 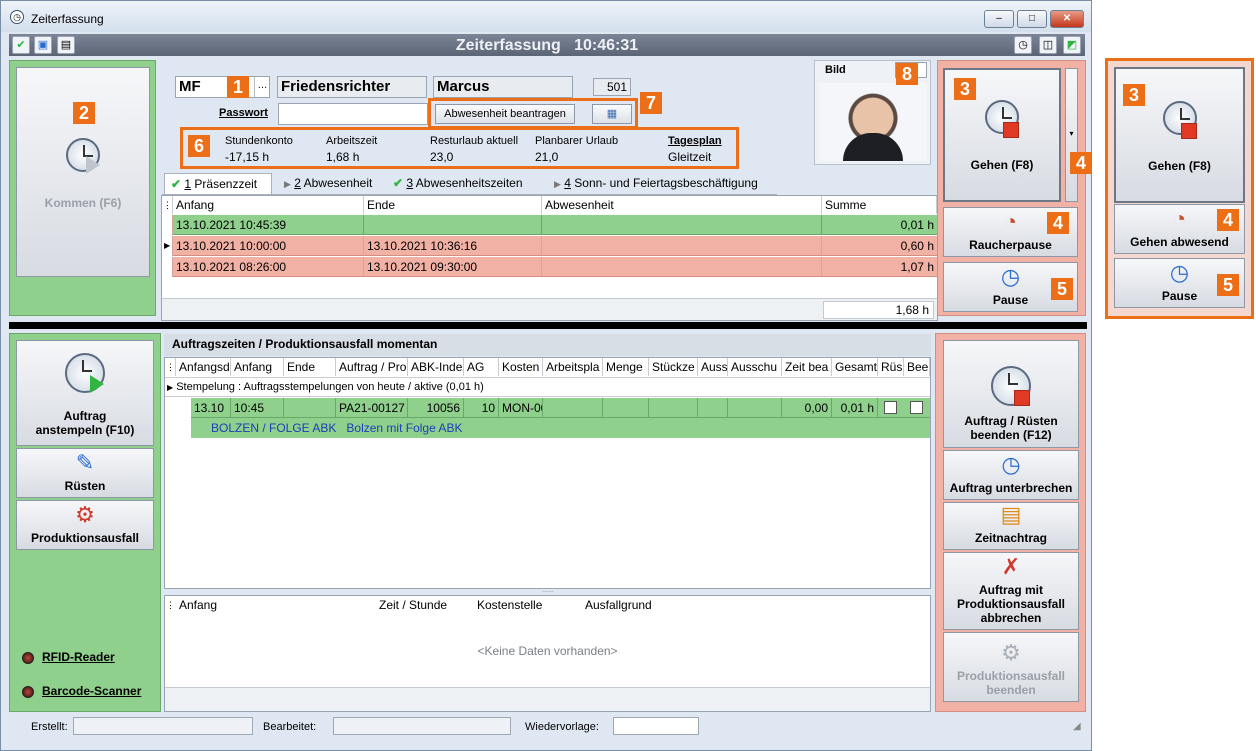 I want to click on column-header: Kostenstelle, so click(x=528, y=605).